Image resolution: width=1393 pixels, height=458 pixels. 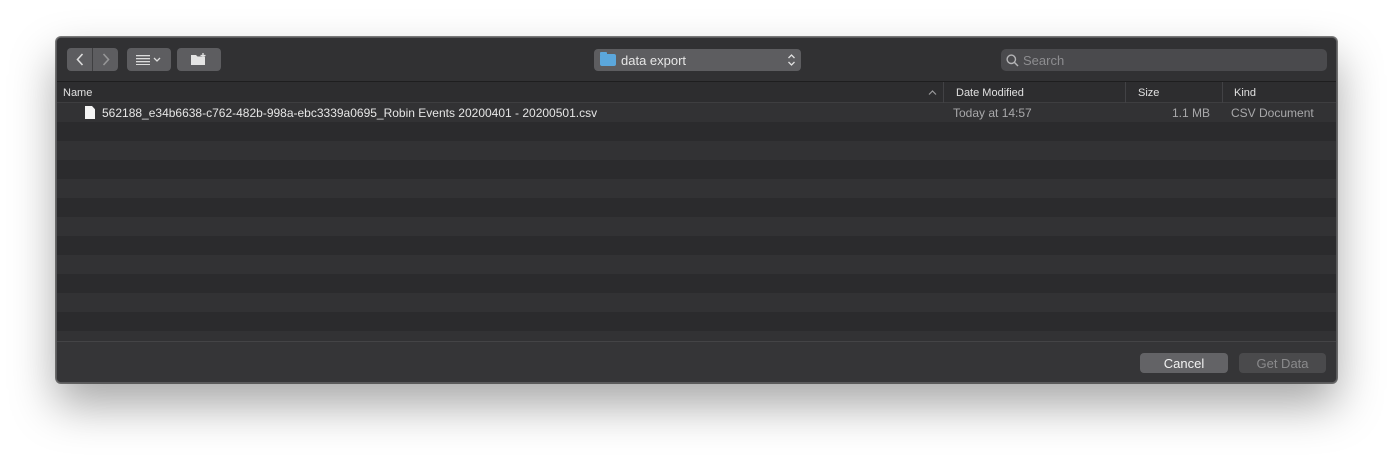 I want to click on search-field, so click(x=1164, y=60).